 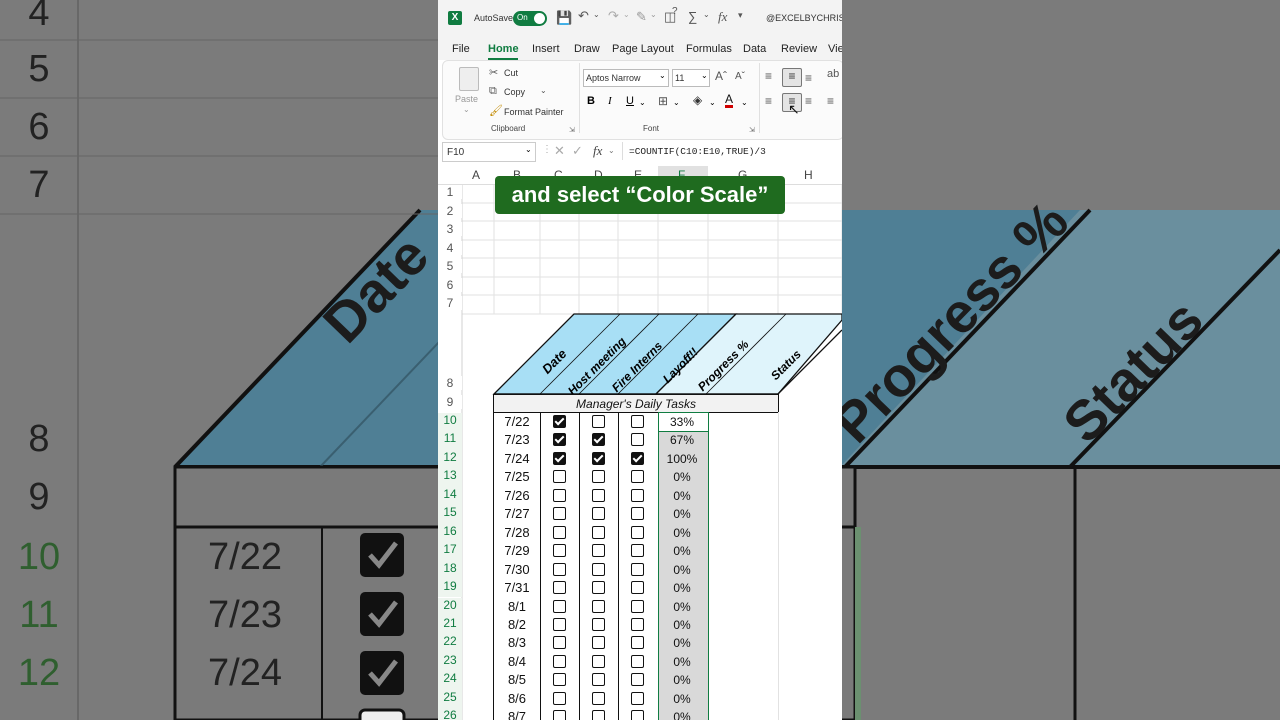 What do you see at coordinates (450, 643) in the screenshot?
I see `row-header: 22` at bounding box center [450, 643].